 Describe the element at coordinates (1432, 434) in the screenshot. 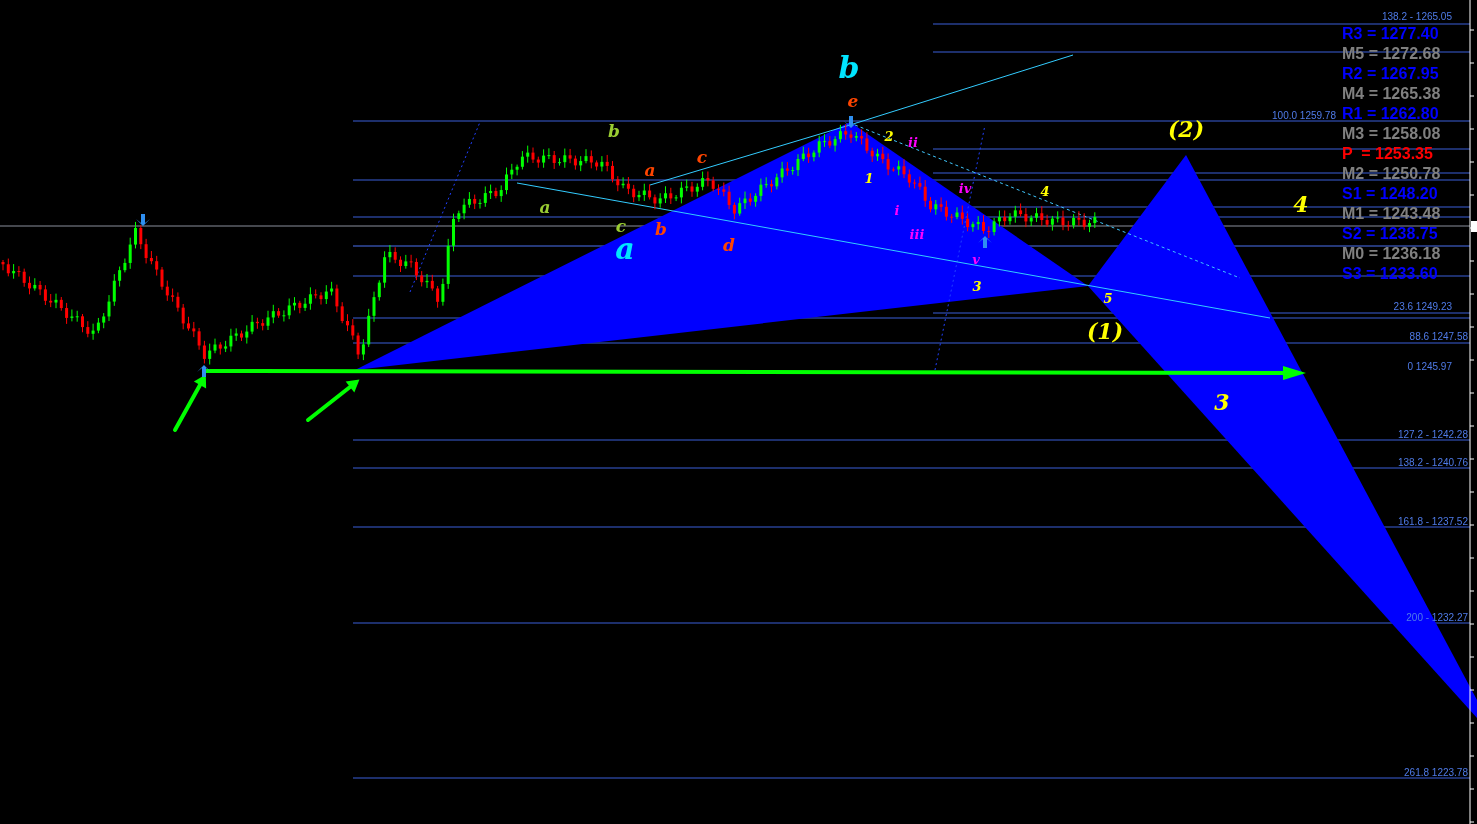

I see `fib-level-label: 127.2 - 1242.28` at that location.